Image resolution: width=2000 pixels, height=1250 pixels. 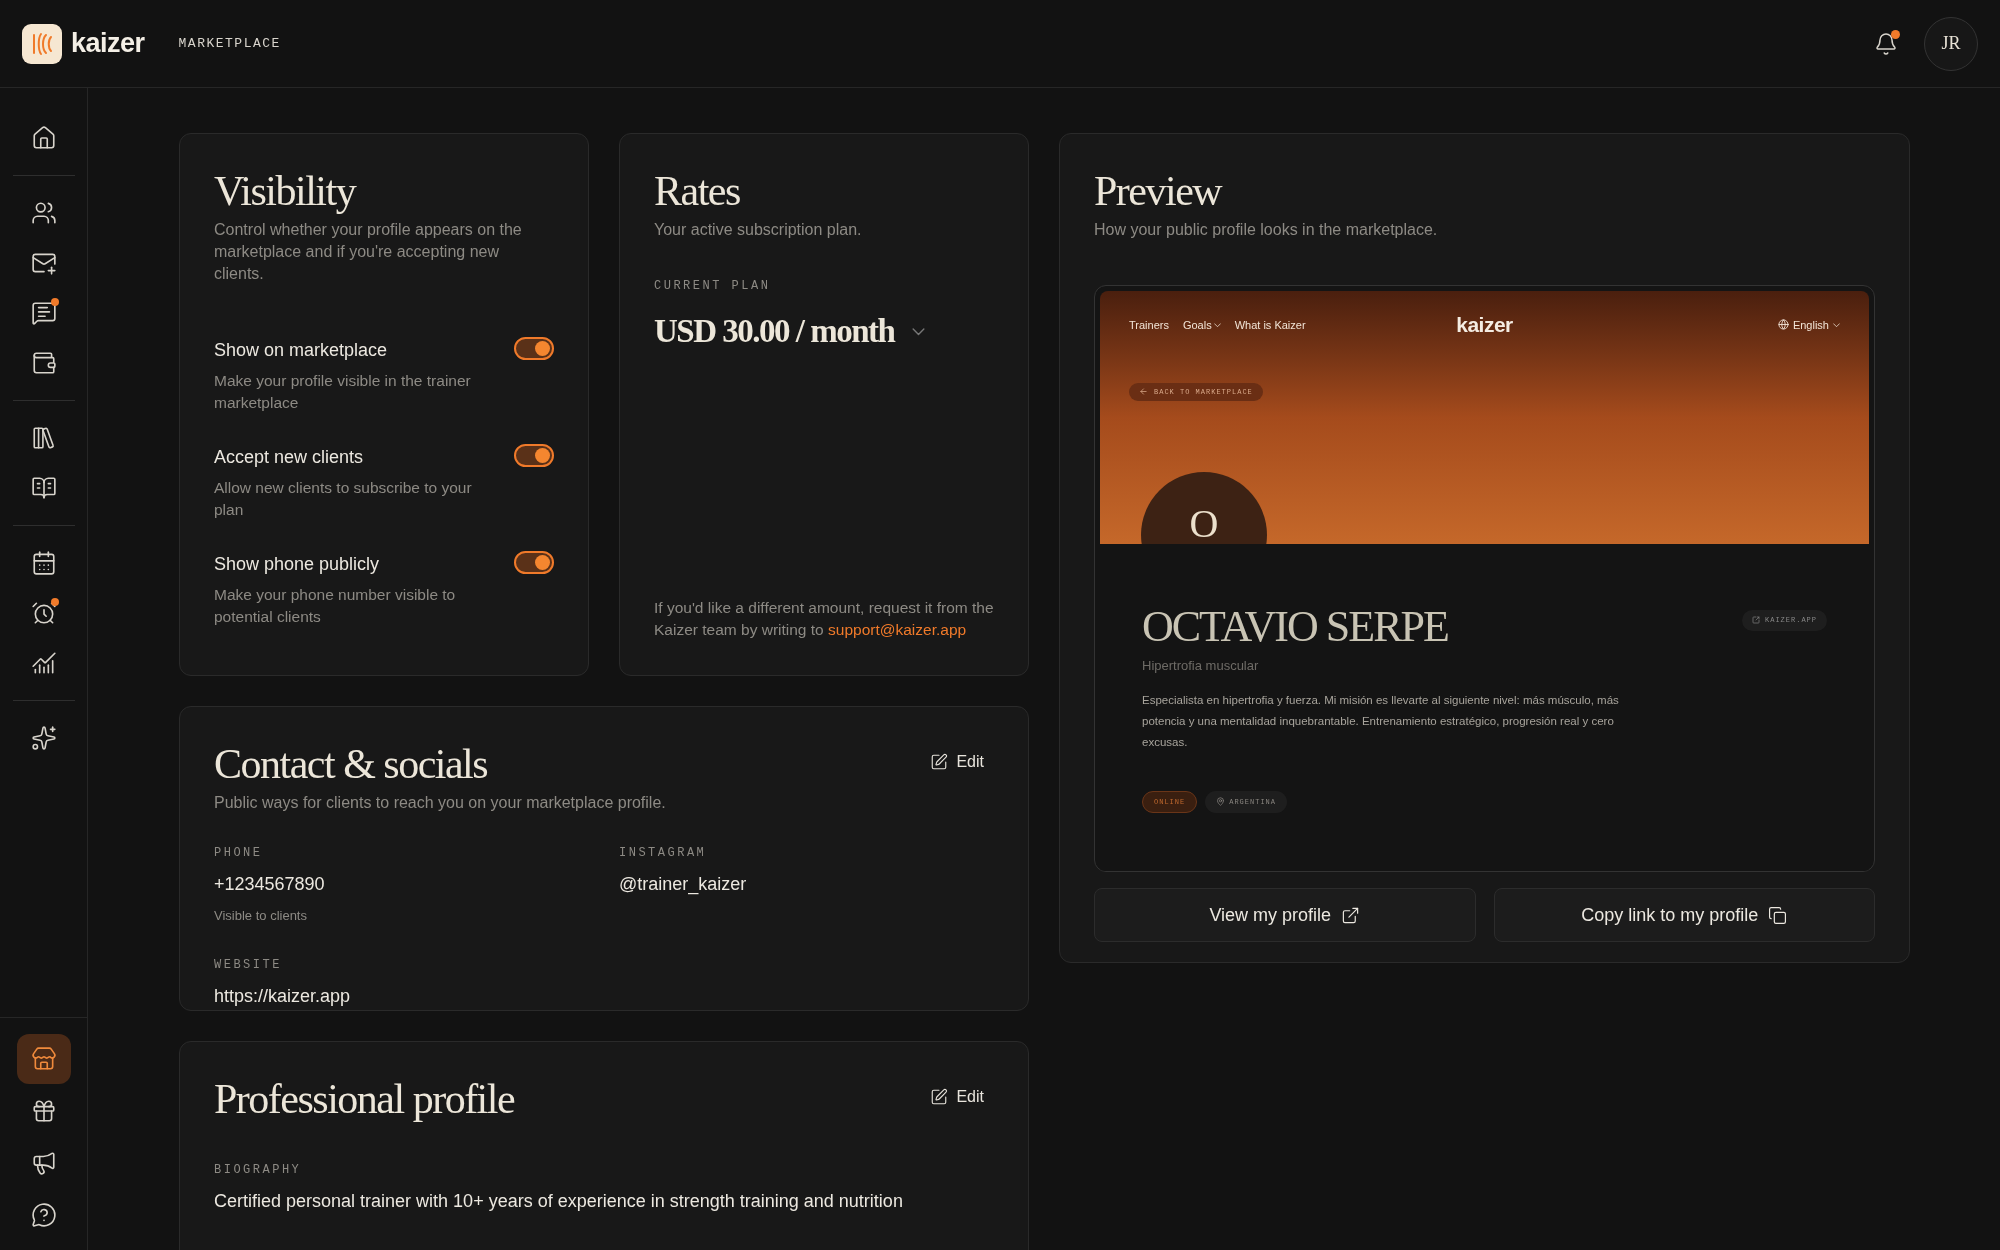 What do you see at coordinates (758, 230) in the screenshot?
I see `card-subtitle: Your active subscription plan.` at bounding box center [758, 230].